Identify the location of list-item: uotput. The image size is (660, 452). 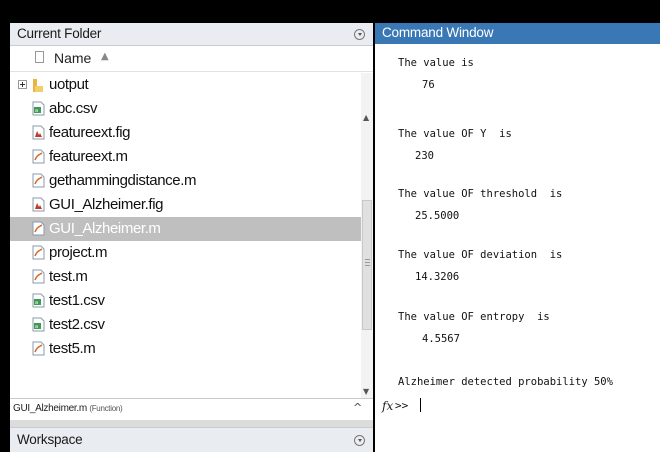
(185, 85).